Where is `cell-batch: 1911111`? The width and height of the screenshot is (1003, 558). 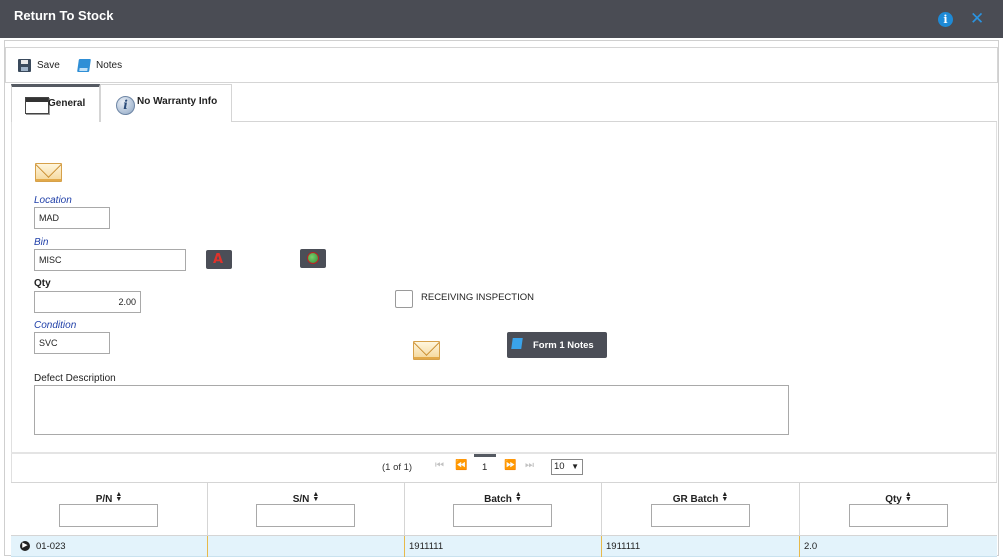
cell-batch: 1911111 is located at coordinates (503, 546).